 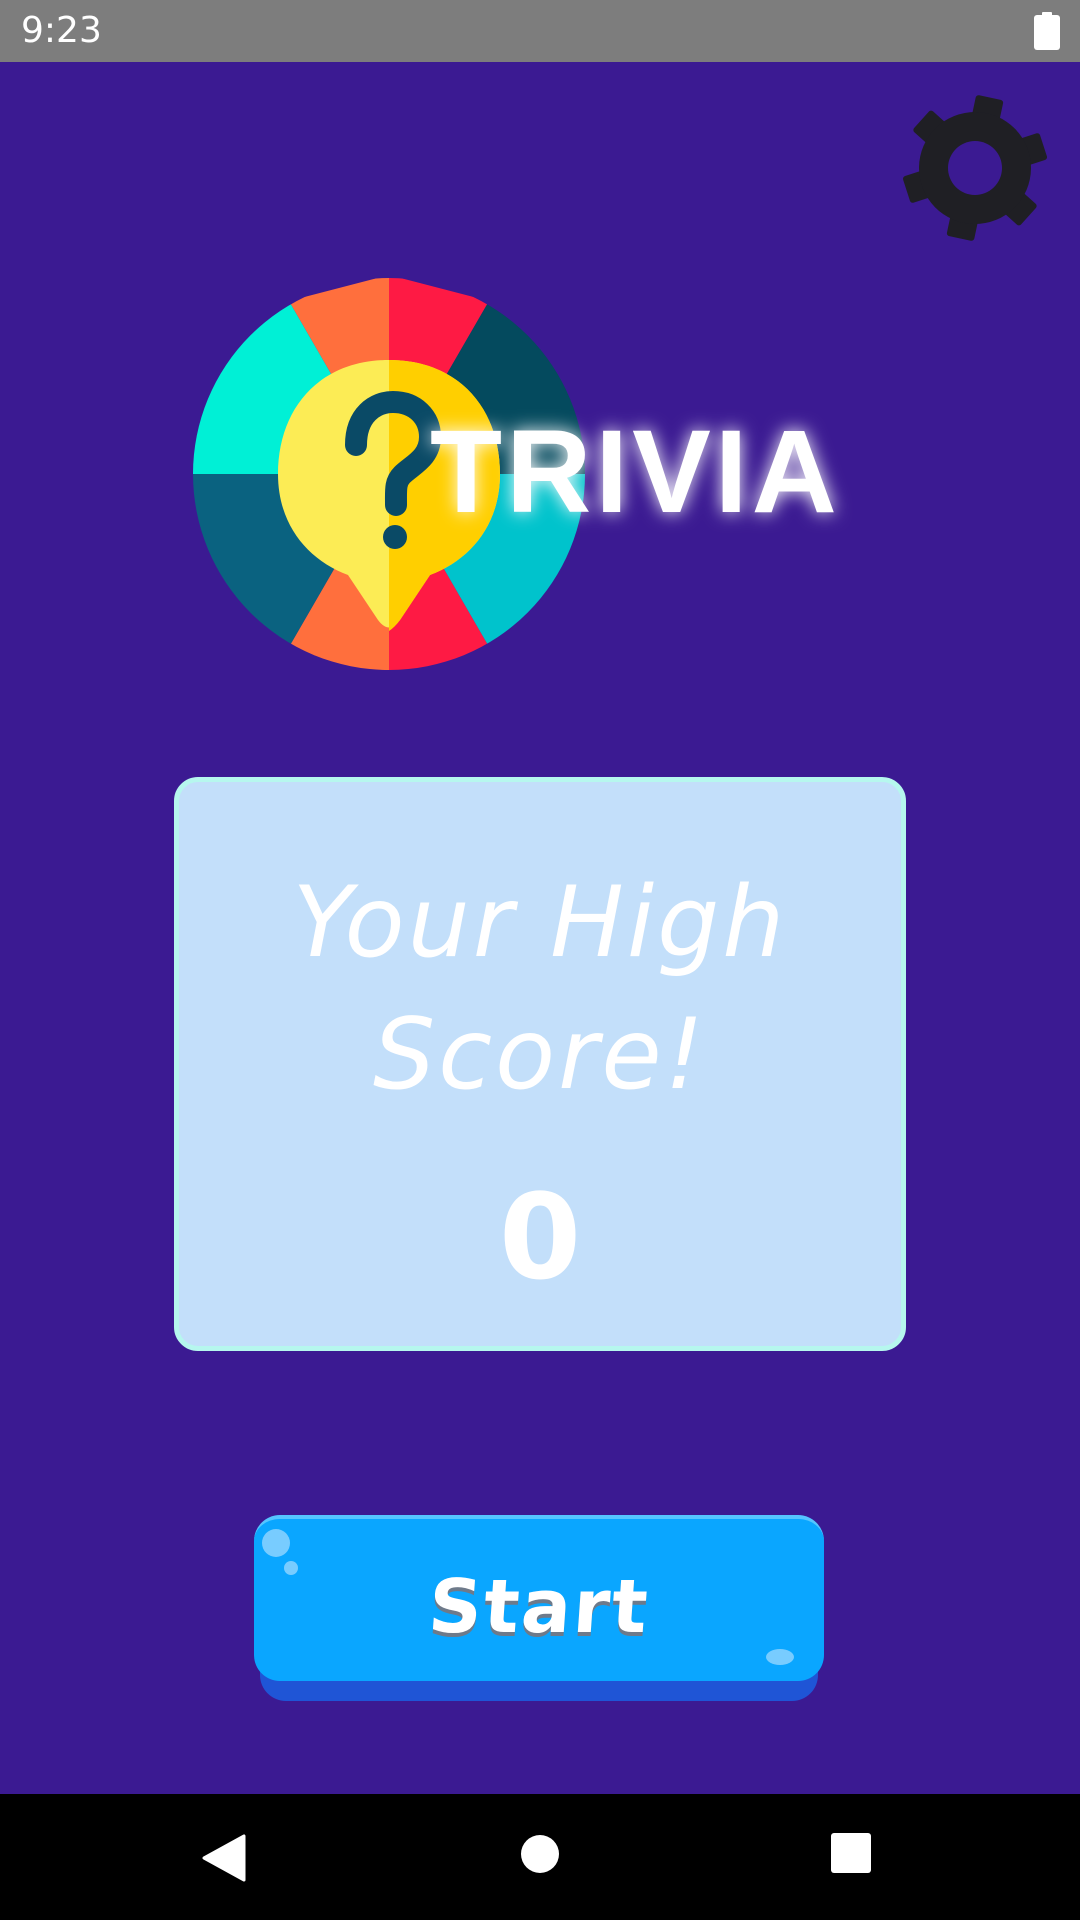 I want to click on trivia-title: TRIVIA, so click(x=635, y=472).